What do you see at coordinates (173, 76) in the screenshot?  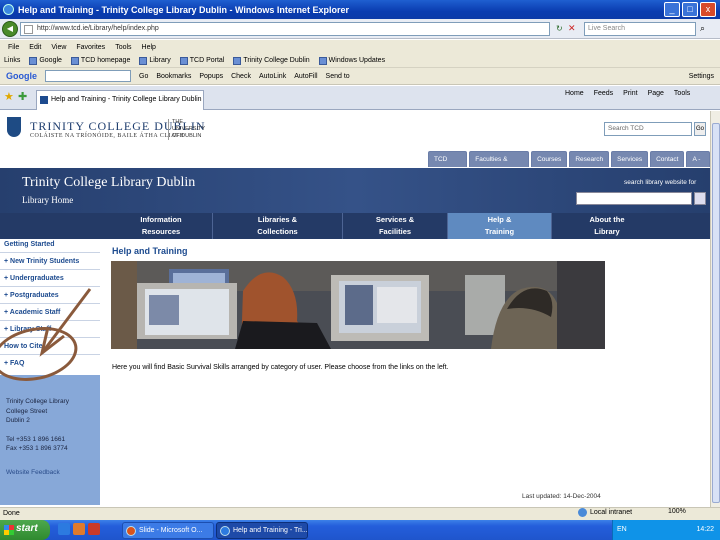 I see `google-bookmarks: Bookmarks` at bounding box center [173, 76].